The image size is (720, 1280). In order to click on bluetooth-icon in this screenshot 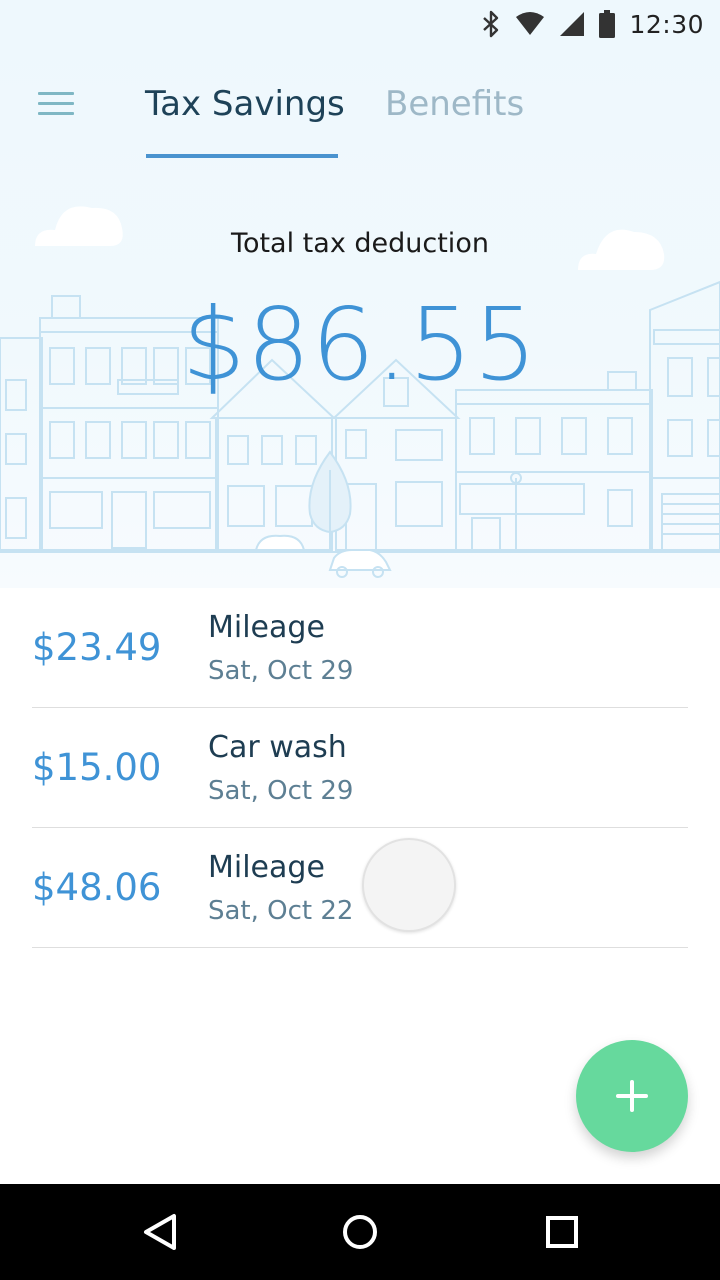, I will do `click(491, 24)`.